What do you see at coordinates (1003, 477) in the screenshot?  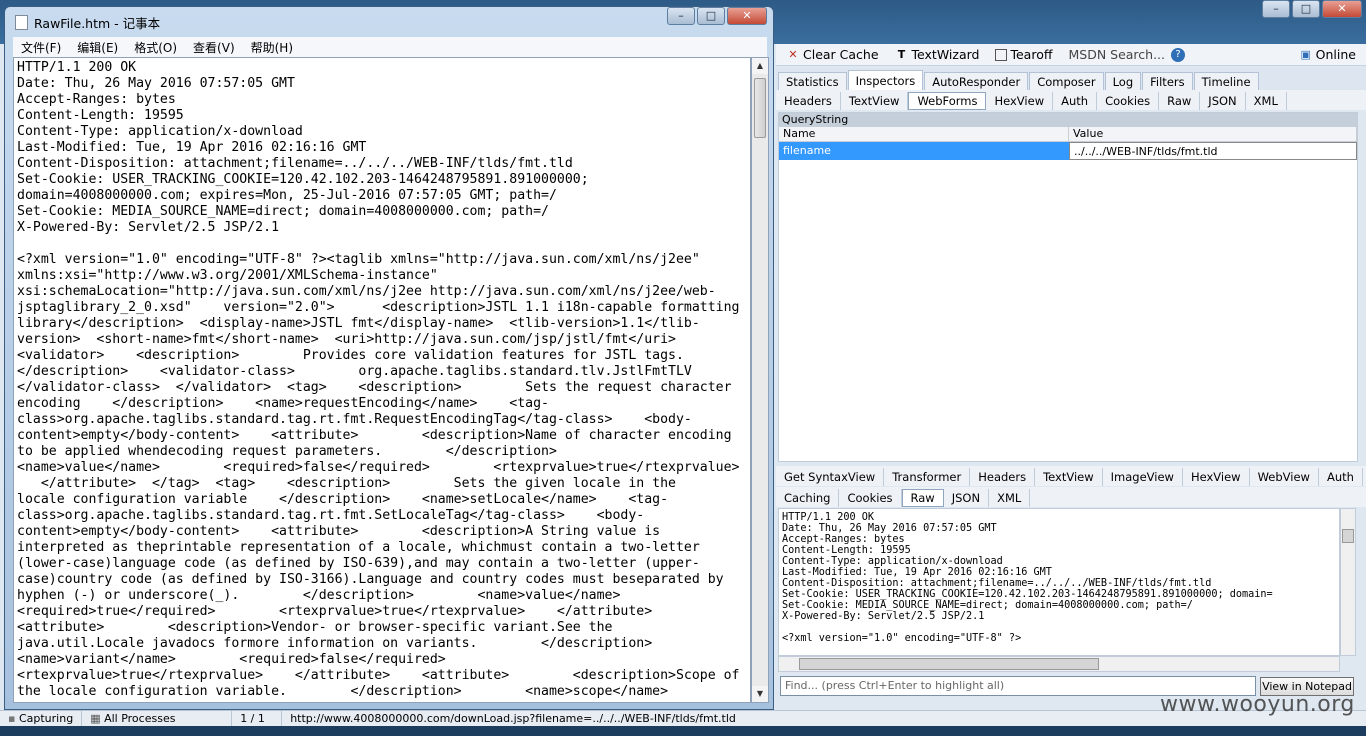 I see `response-tab-headers: Headers` at bounding box center [1003, 477].